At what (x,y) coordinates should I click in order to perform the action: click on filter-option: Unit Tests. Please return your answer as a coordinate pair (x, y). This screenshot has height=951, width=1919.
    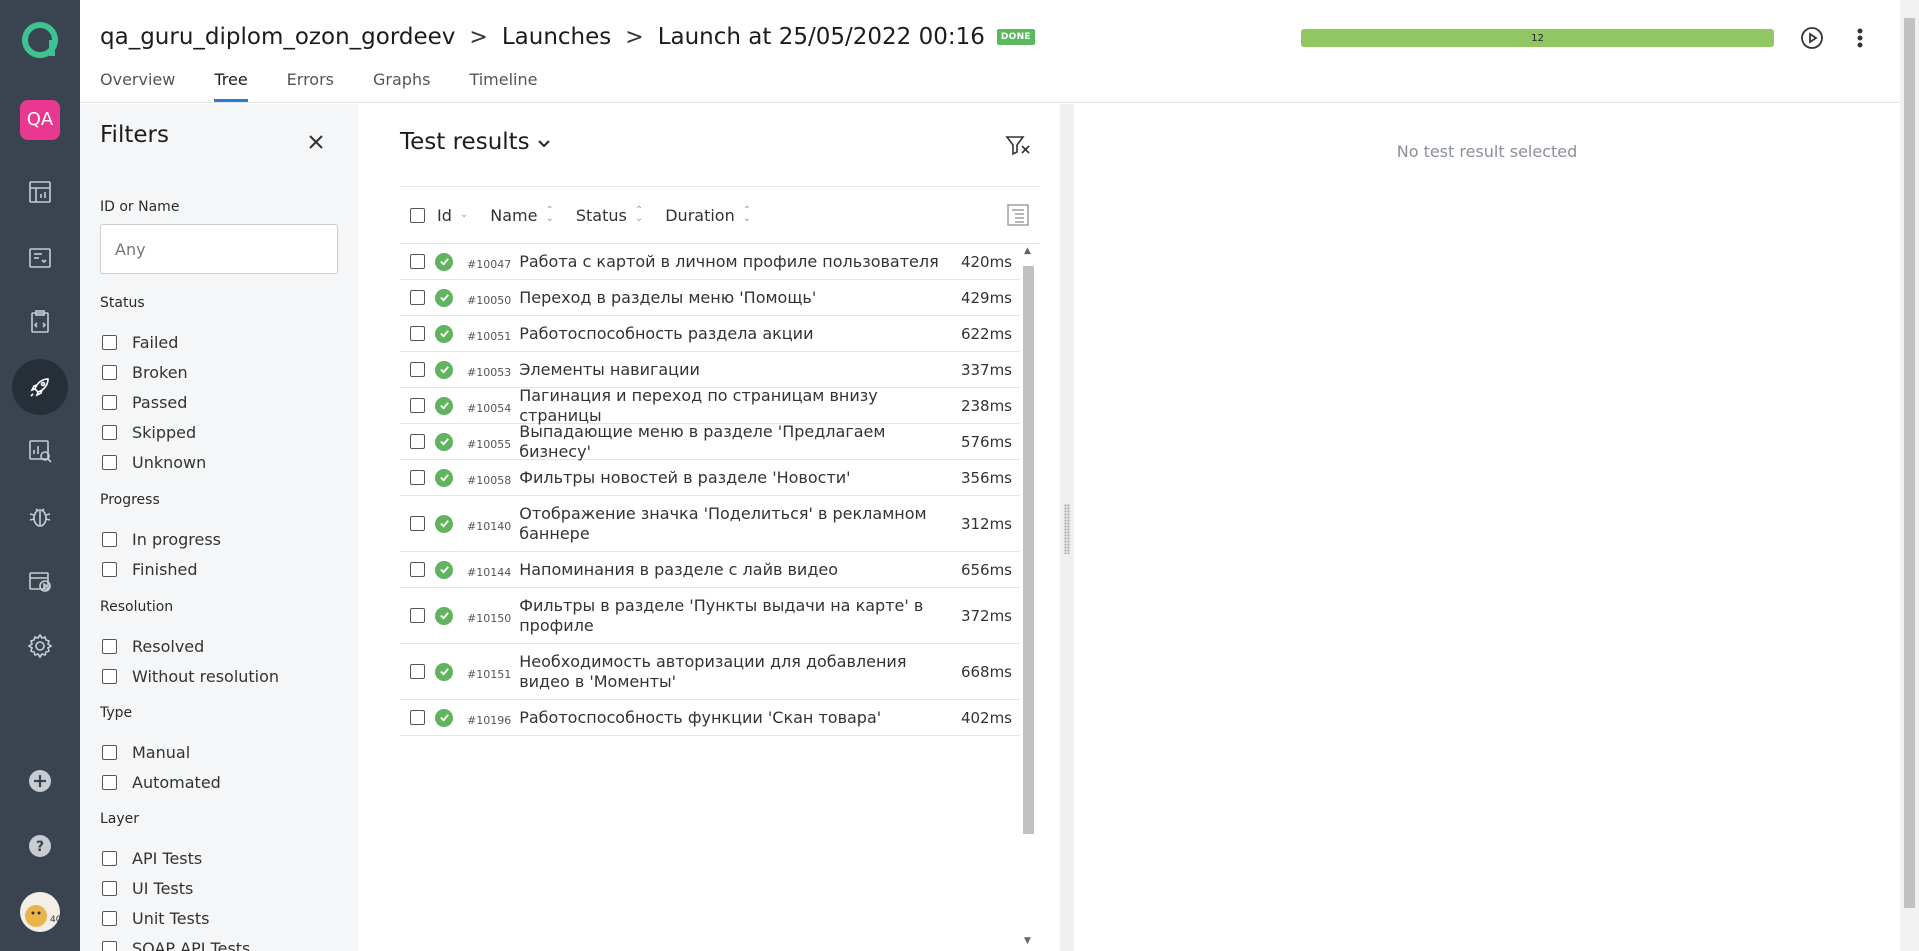
    Looking at the image, I should click on (156, 918).